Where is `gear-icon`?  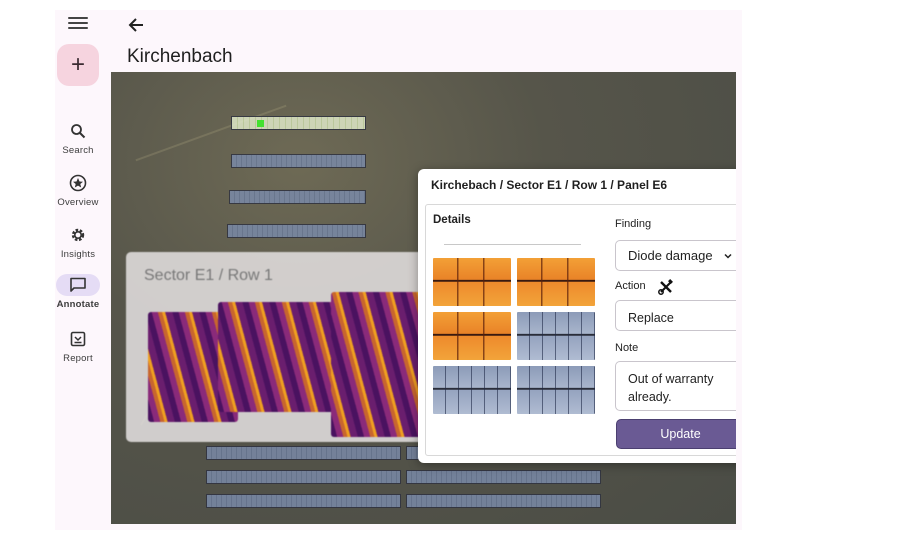
gear-icon is located at coordinates (78, 235).